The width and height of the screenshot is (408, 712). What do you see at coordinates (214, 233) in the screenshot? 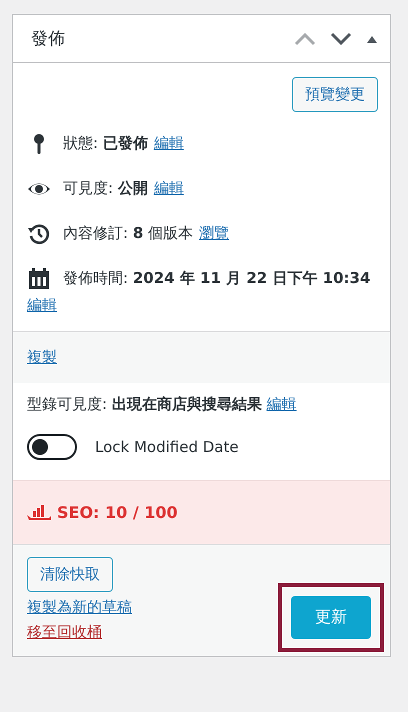
I see `edit-link: 瀏覽` at bounding box center [214, 233].